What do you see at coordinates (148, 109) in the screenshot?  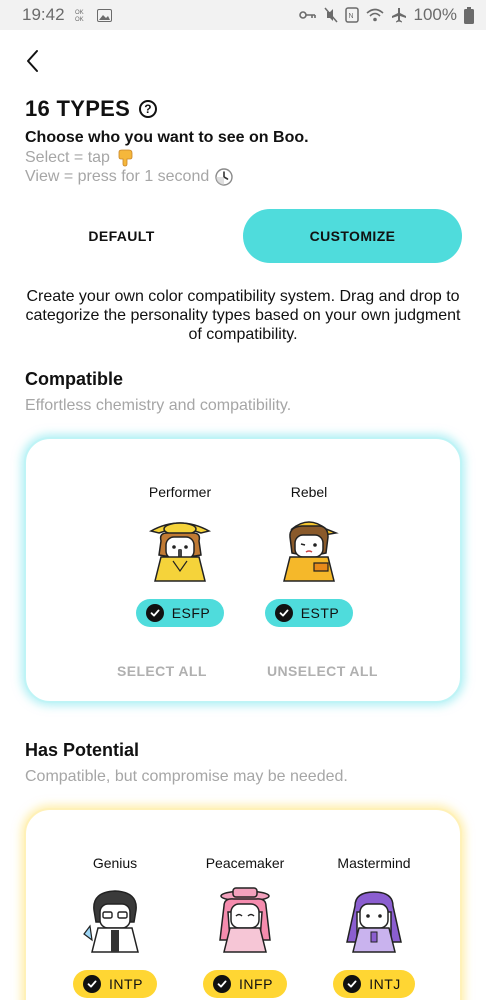 I see `help-icon: ?` at bounding box center [148, 109].